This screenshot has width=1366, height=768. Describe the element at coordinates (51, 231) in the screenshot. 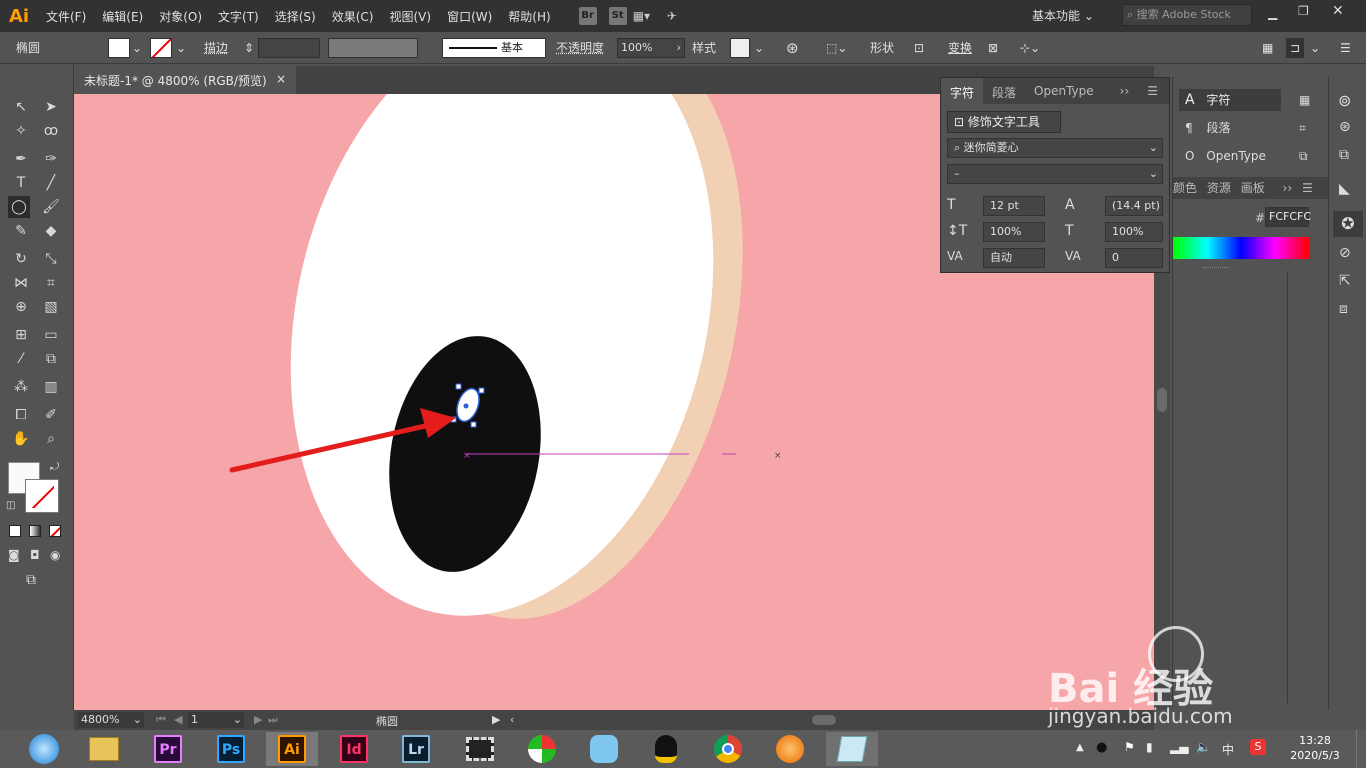

I see `eraser-tool-icon: ◆` at that location.